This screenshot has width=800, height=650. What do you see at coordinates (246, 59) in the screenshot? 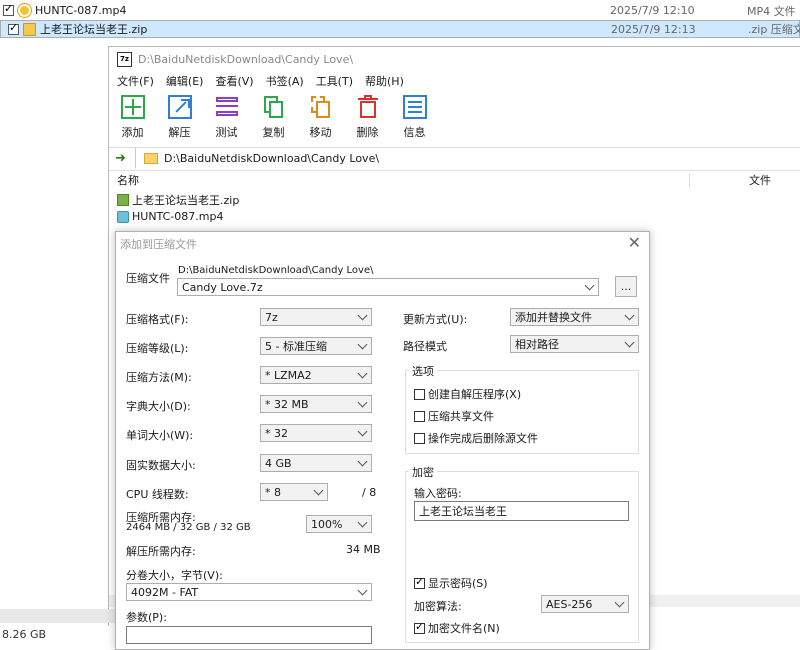
I see `window-title: D:\BaiduNetdiskDownload\Candy Love\` at bounding box center [246, 59].